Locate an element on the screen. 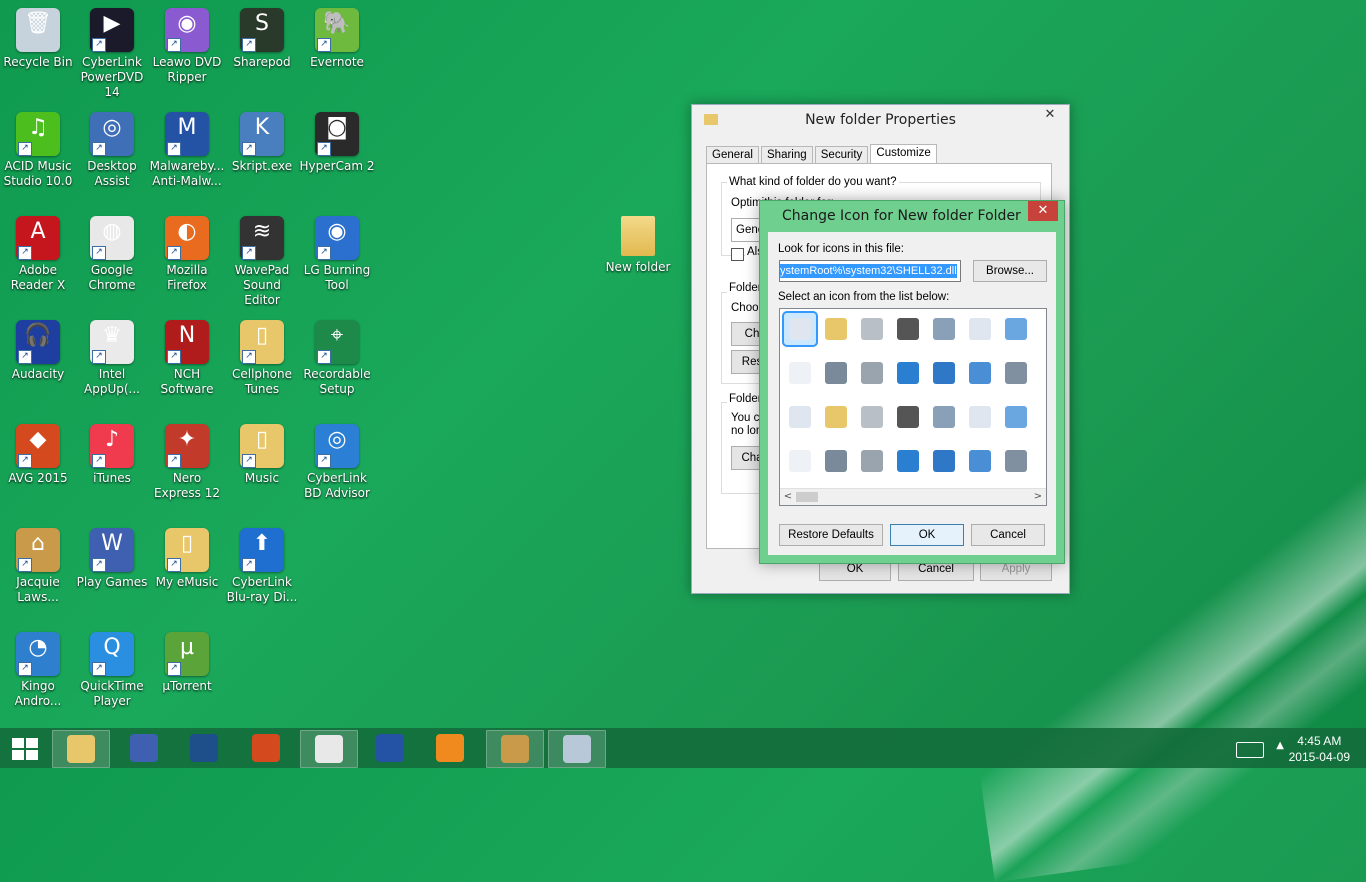 The image size is (1366, 882). network-drive-icon is located at coordinates (836, 373).